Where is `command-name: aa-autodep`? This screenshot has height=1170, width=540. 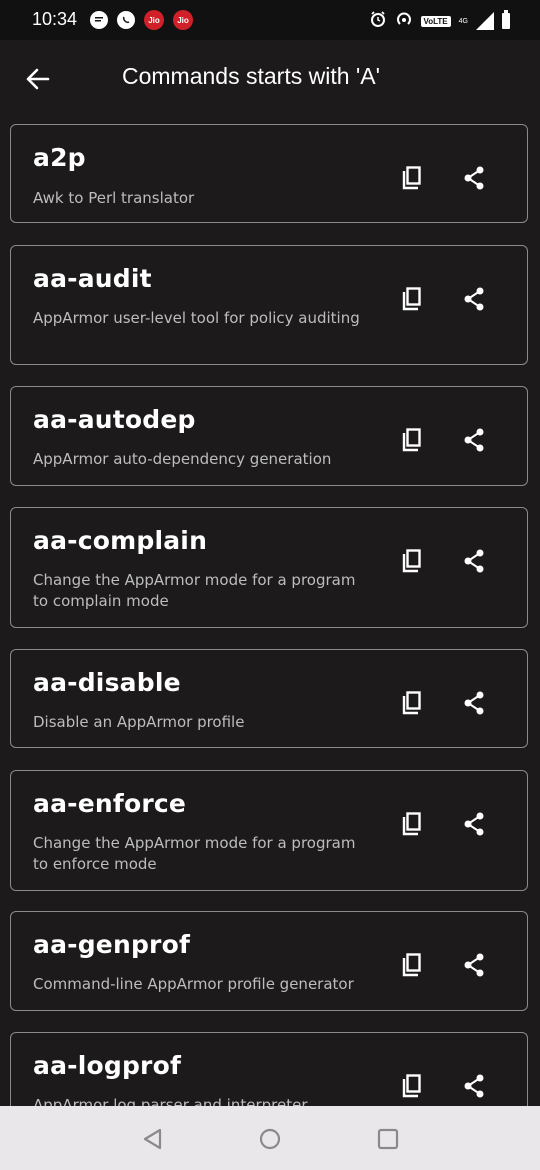 command-name: aa-autodep is located at coordinates (114, 419).